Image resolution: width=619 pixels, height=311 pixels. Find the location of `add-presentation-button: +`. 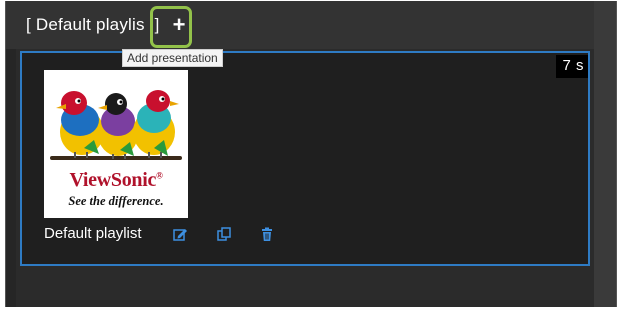

add-presentation-button: + is located at coordinates (179, 26).